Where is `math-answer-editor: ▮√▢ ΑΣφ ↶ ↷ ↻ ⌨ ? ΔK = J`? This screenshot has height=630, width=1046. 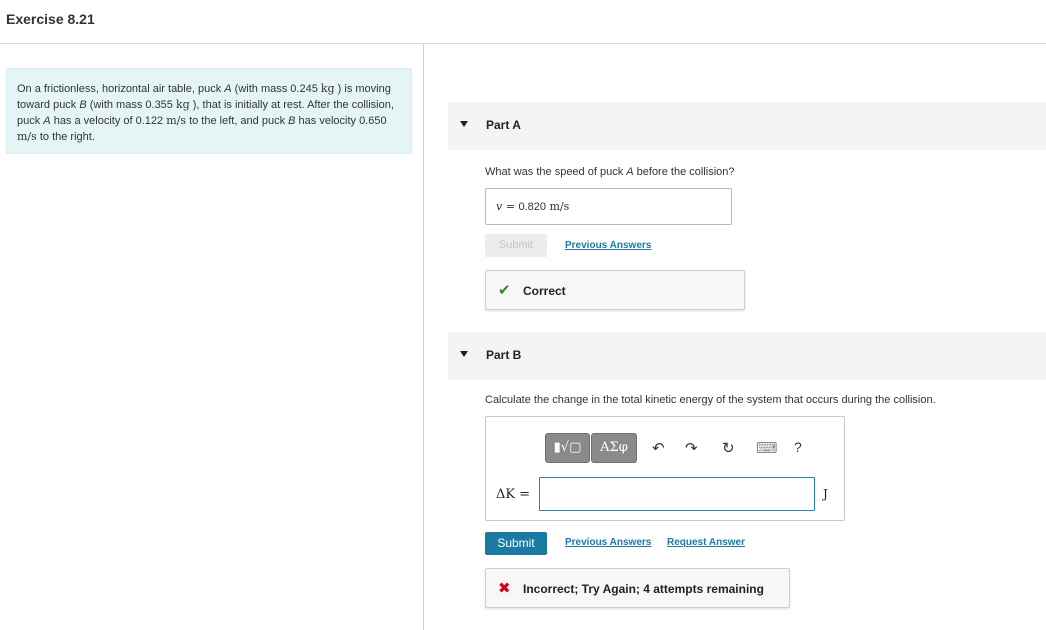
math-answer-editor: ▮√▢ ΑΣφ ↶ ↷ ↻ ⌨ ? ΔK = J is located at coordinates (665, 468).